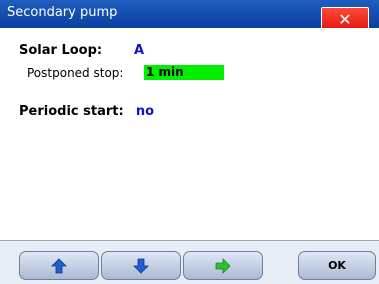 This screenshot has height=284, width=379. What do you see at coordinates (61, 50) in the screenshot?
I see `solar-loop-label: Solar Loop:` at bounding box center [61, 50].